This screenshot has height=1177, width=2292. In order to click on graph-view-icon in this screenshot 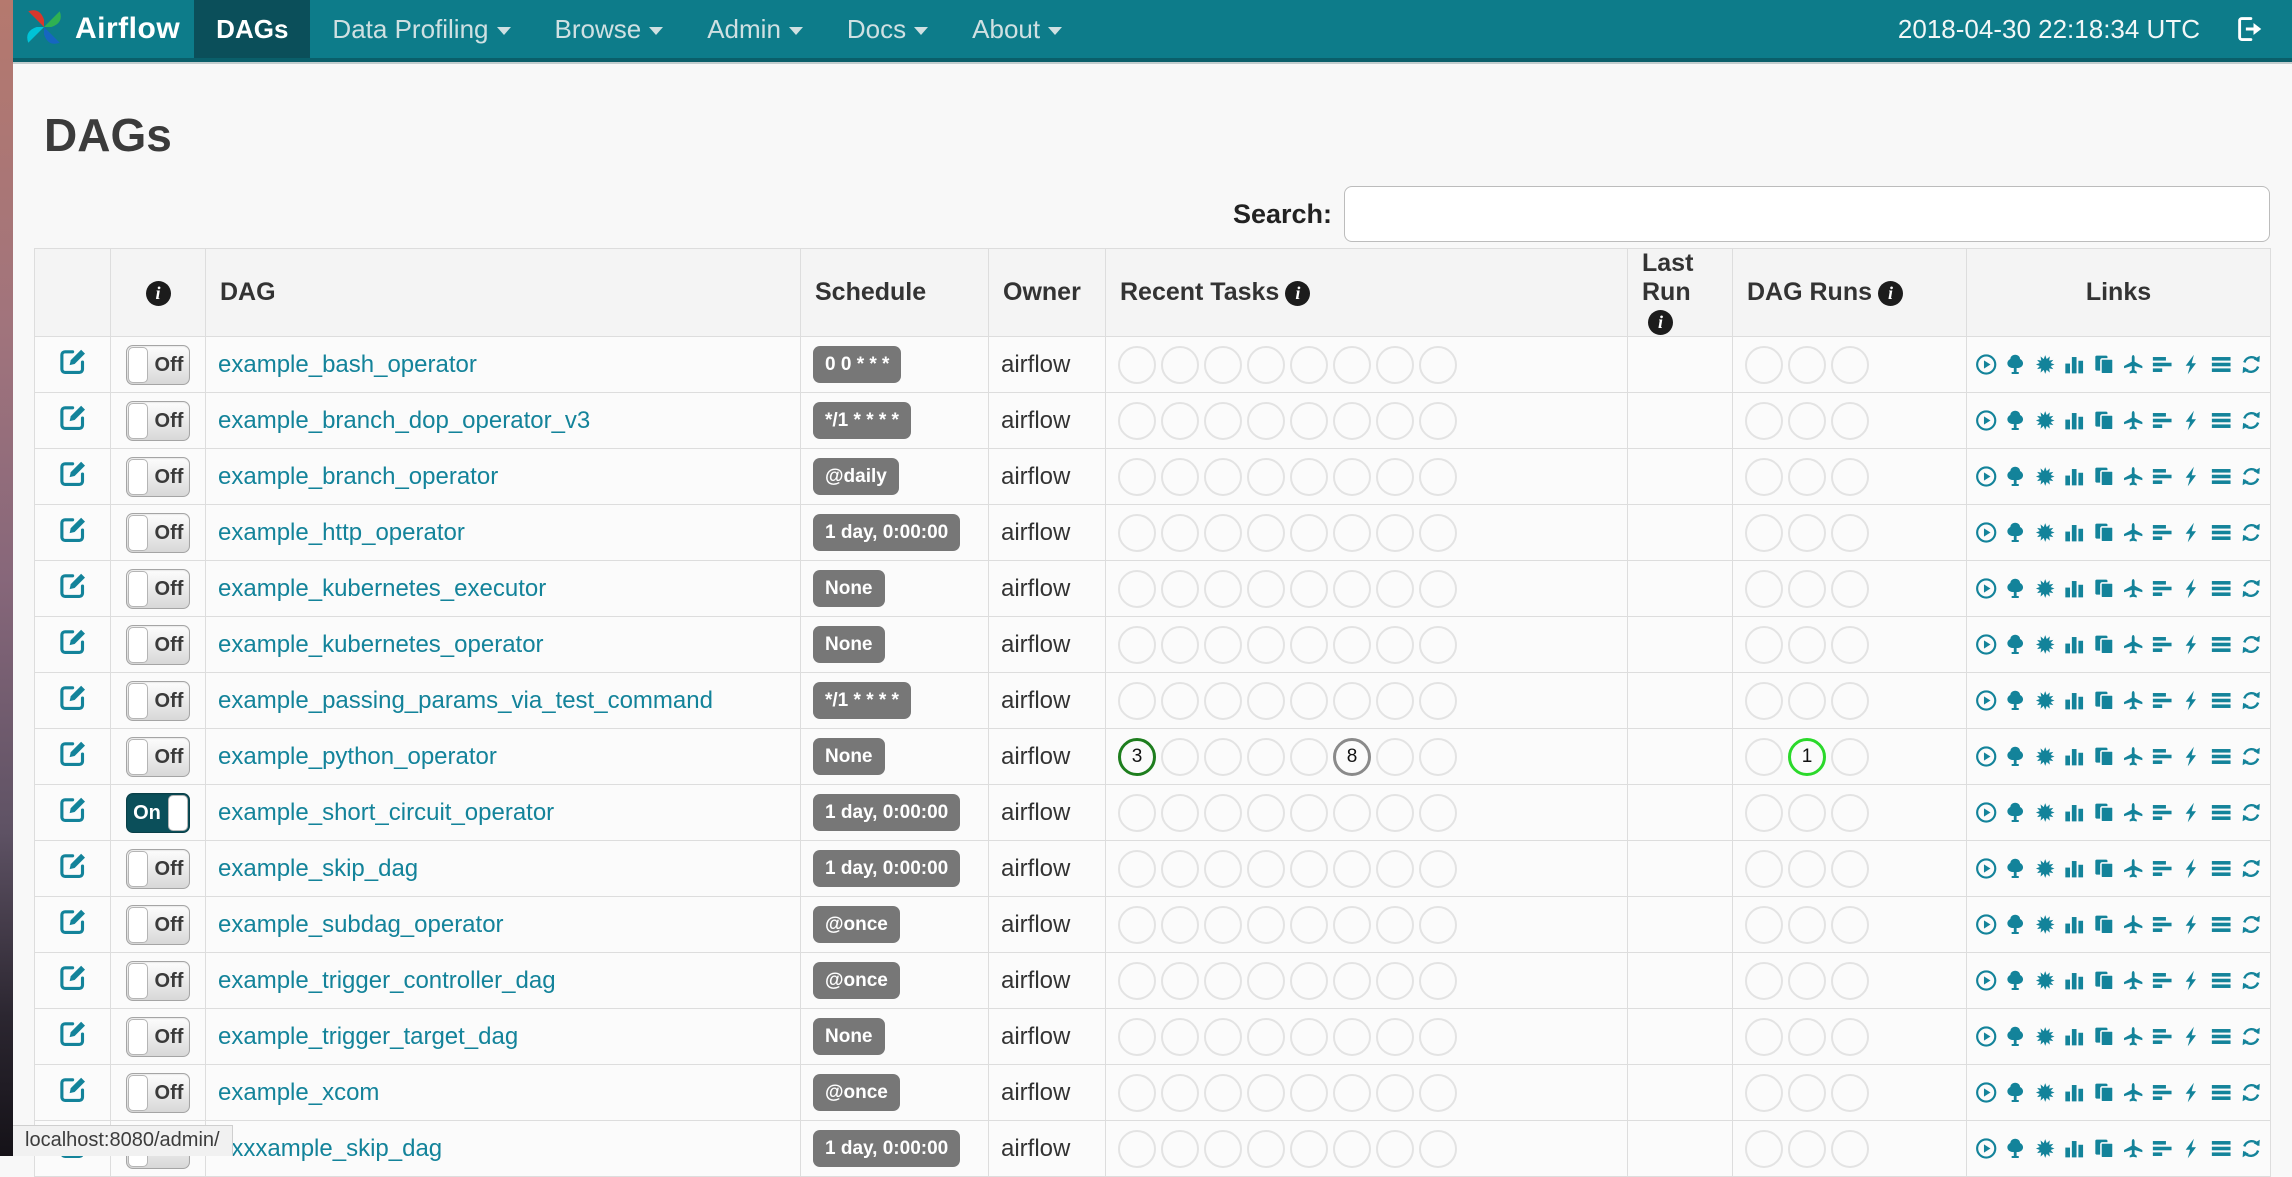, I will do `click(2045, 644)`.